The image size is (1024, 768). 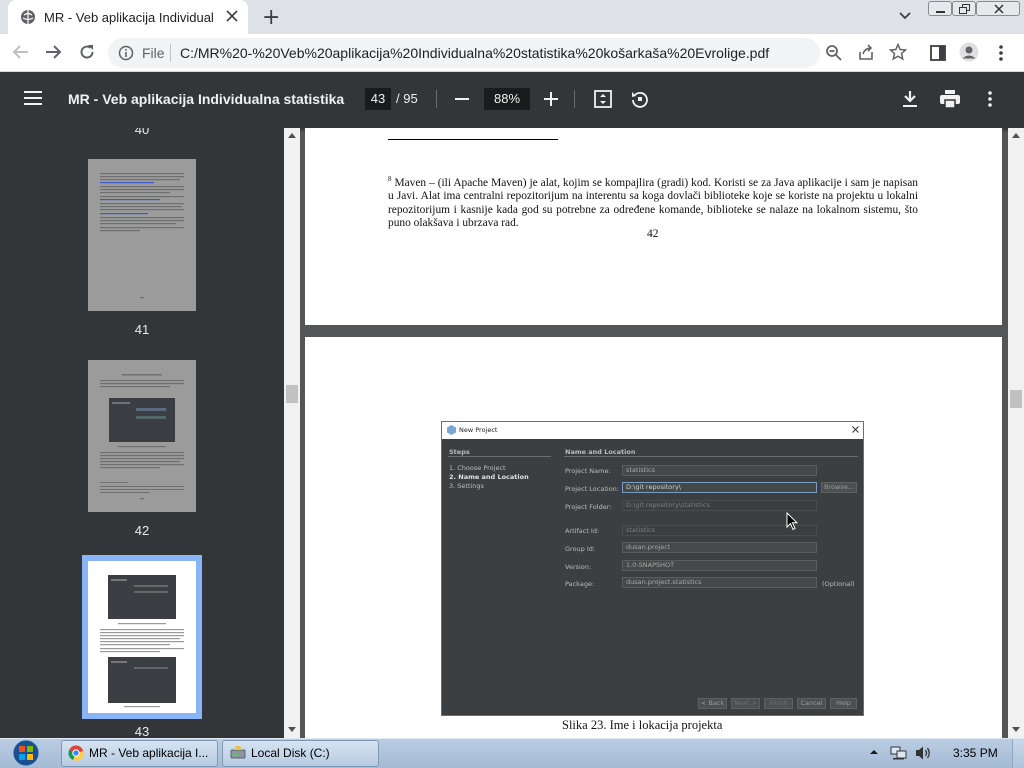 What do you see at coordinates (745, 703) in the screenshot?
I see `next-button: Next >` at bounding box center [745, 703].